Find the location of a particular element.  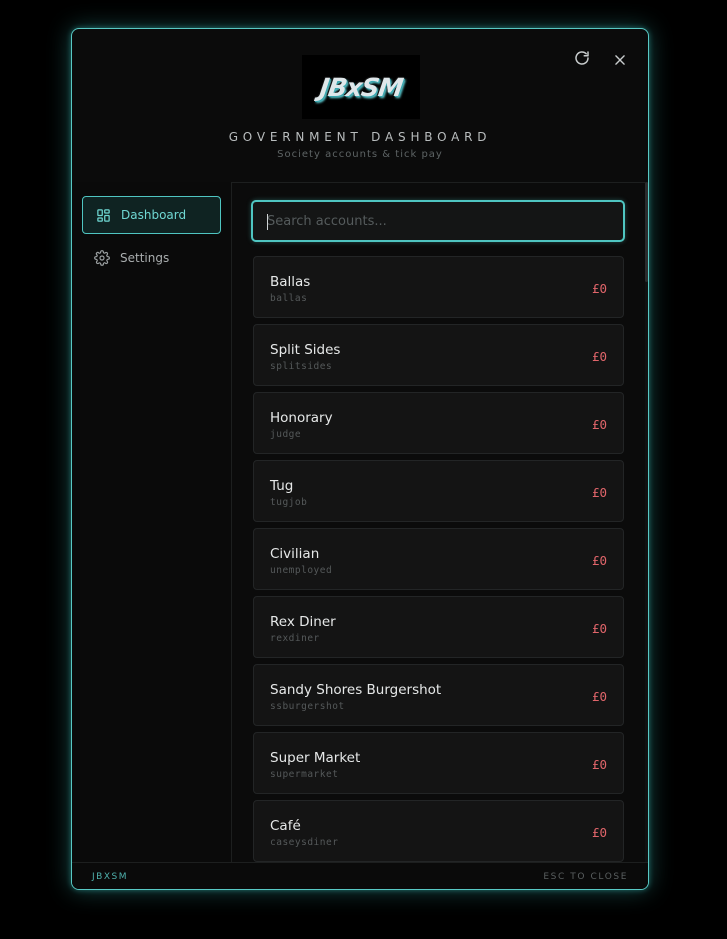

search-box is located at coordinates (438, 221).